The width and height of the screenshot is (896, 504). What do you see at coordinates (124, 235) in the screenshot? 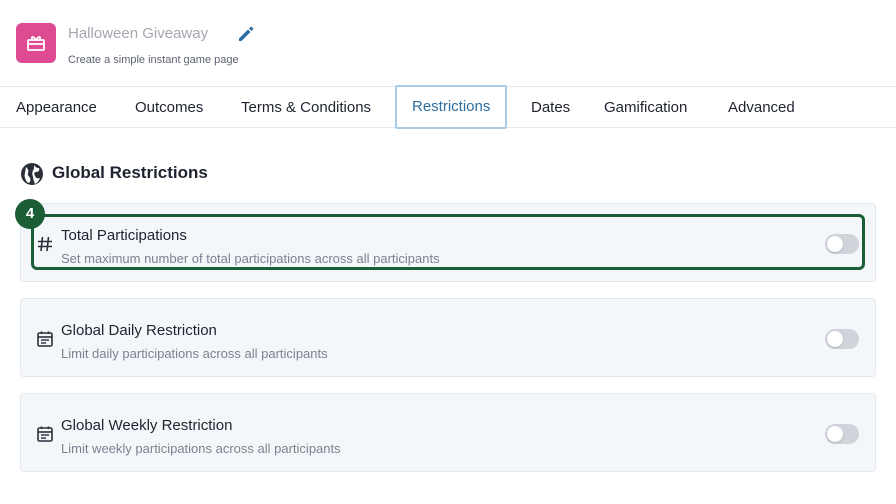
I see `restriction-title: Total Participations` at bounding box center [124, 235].